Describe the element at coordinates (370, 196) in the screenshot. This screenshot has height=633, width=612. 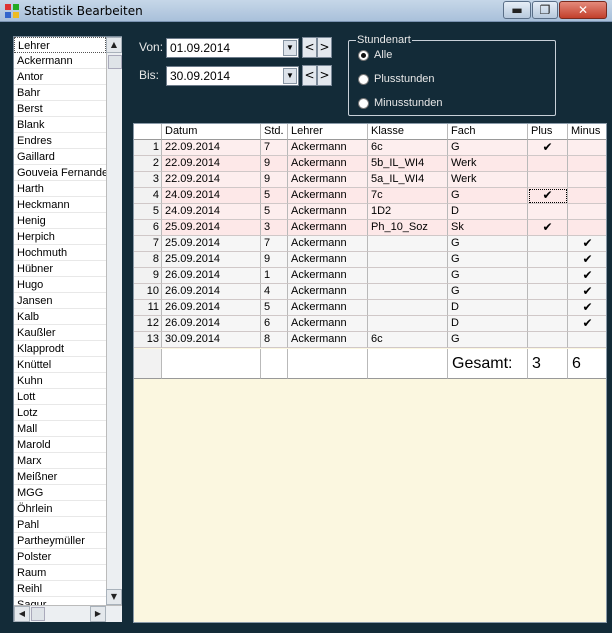
I see `table-row: 4 24.09.2014 5 Ackermann 7c G ✔` at that location.